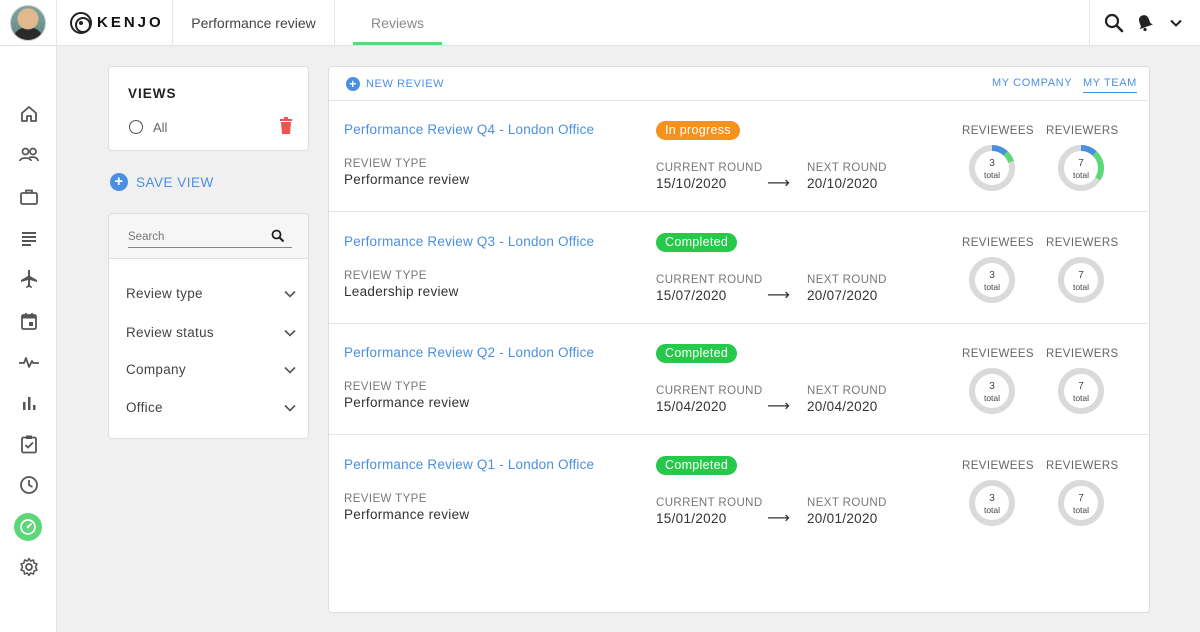 This screenshot has width=1200, height=632. I want to click on tab-my-team: MY TEAM, so click(1110, 85).